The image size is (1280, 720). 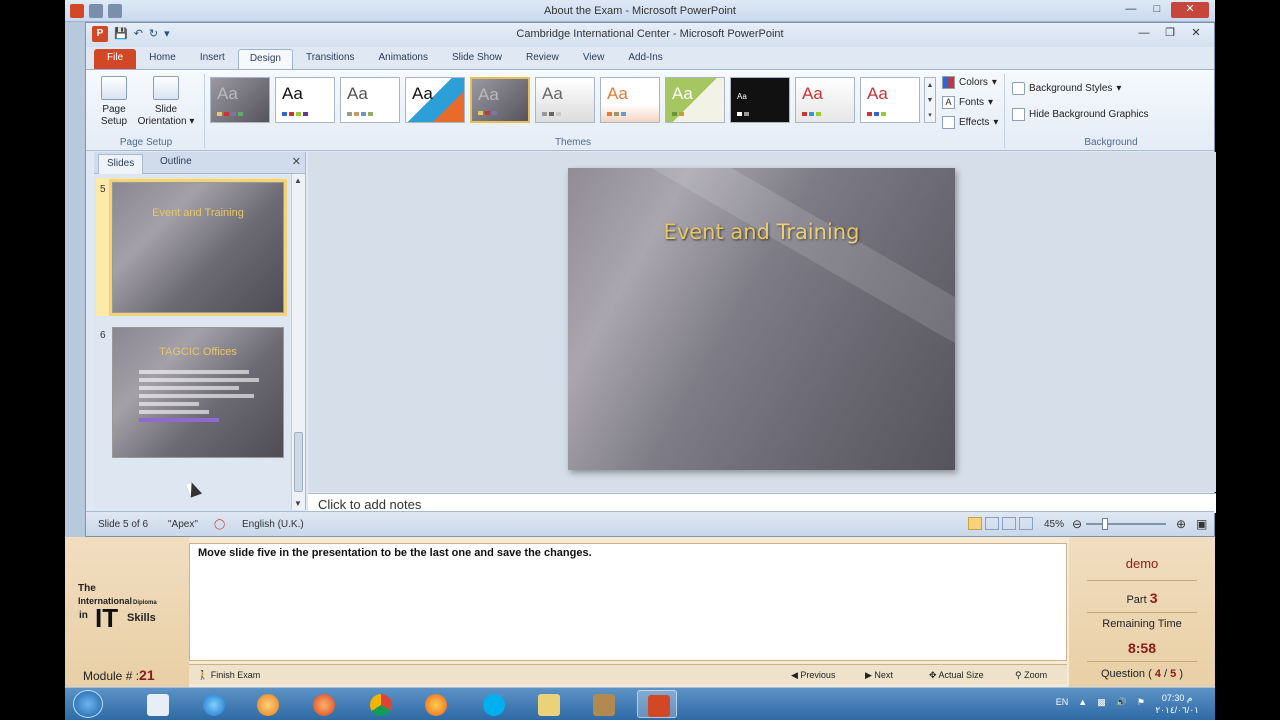 I want to click on slide-count-status: Slide 5 of 6, so click(x=123, y=524).